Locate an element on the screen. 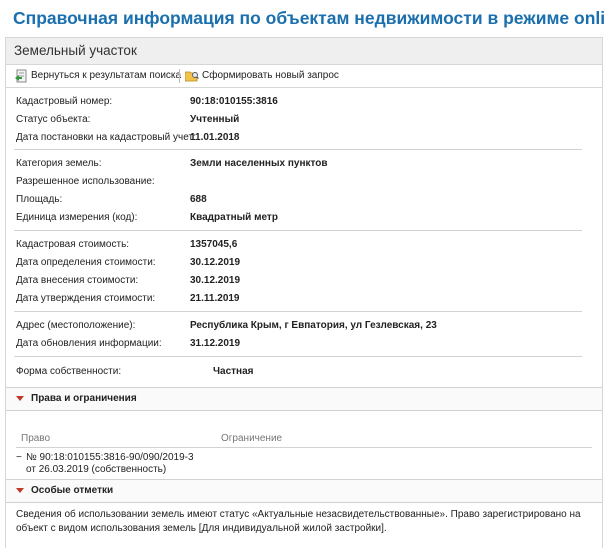 This screenshot has width=606, height=548. info-key: Дата определения стоимости: is located at coordinates (86, 262).